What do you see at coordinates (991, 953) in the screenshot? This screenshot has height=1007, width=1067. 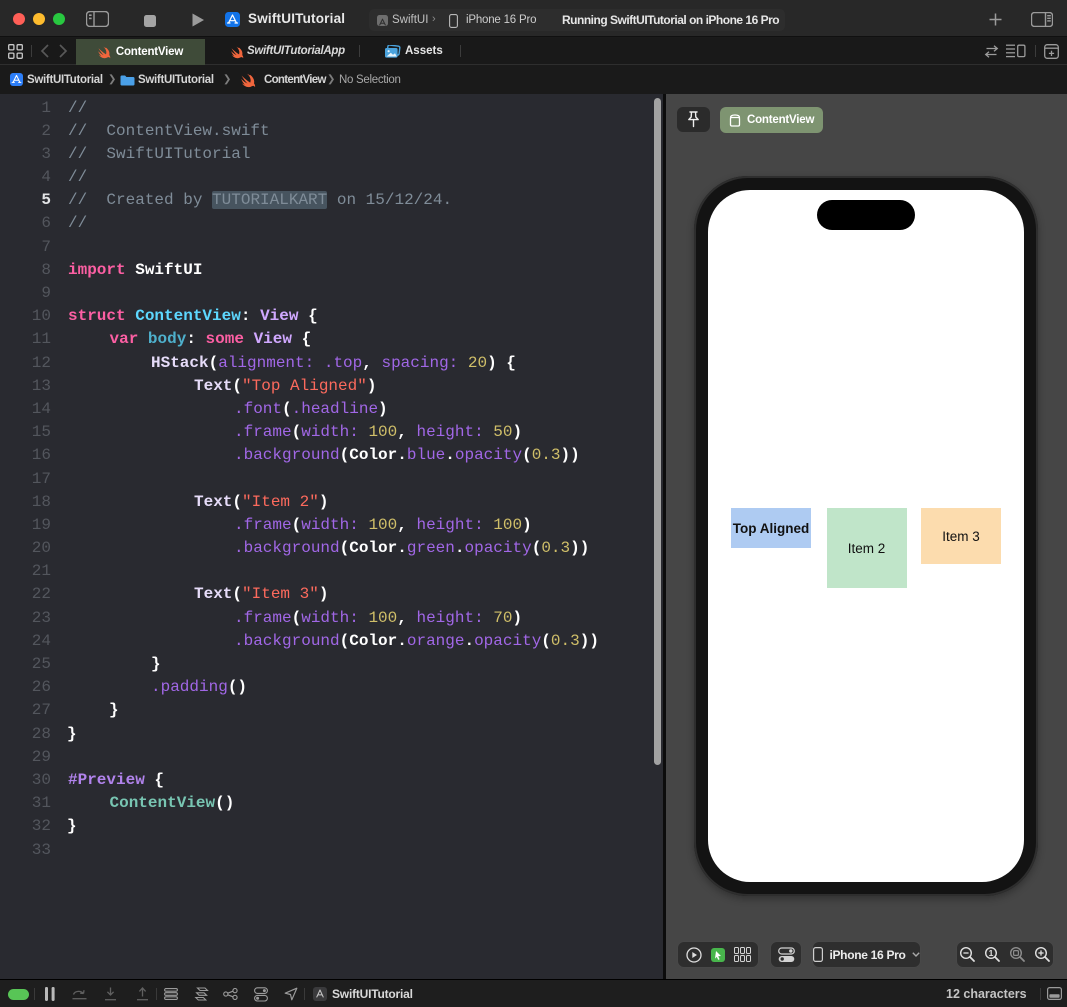 I see `svg-text: 1` at bounding box center [991, 953].